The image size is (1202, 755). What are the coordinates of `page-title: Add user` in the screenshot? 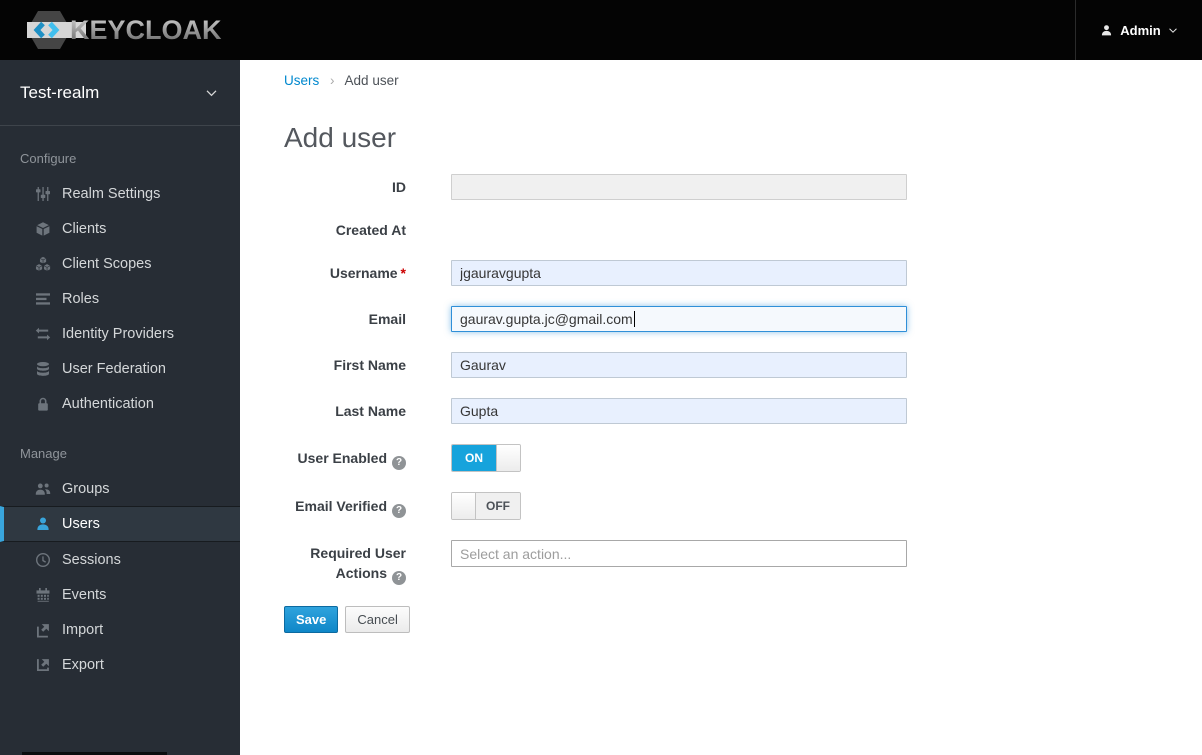 It's located at (340, 137).